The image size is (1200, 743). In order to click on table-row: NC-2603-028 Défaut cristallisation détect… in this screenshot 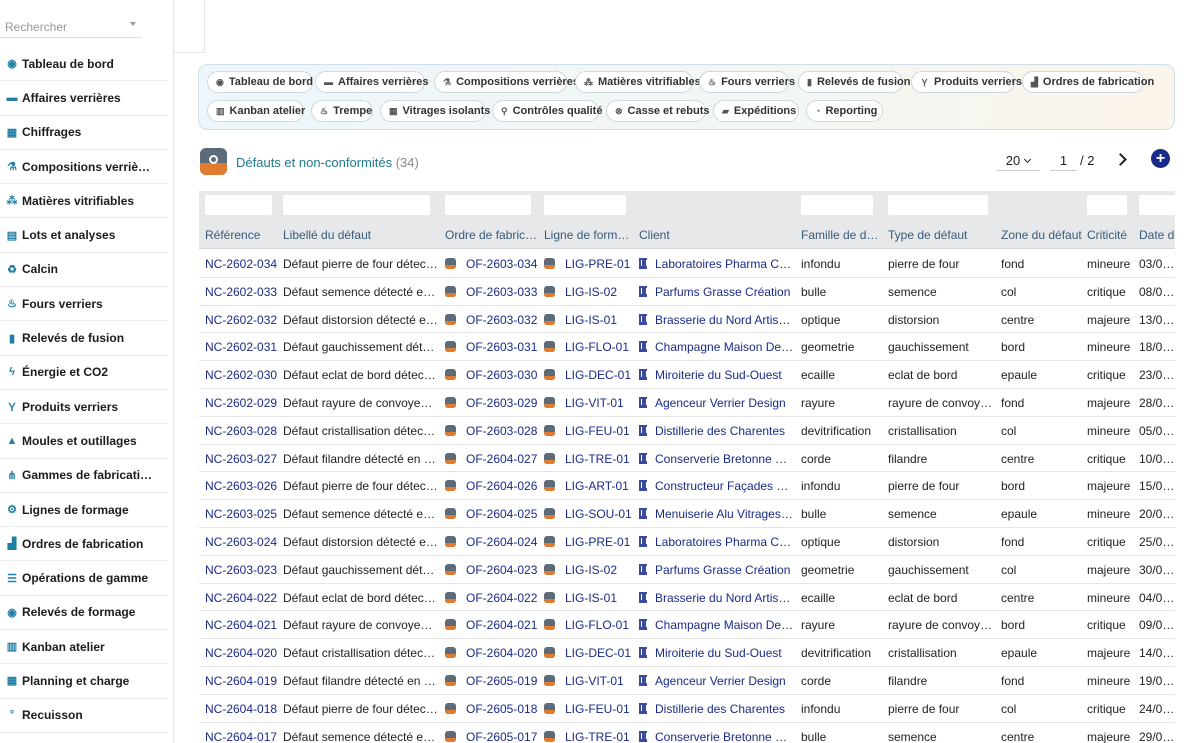, I will do `click(687, 430)`.